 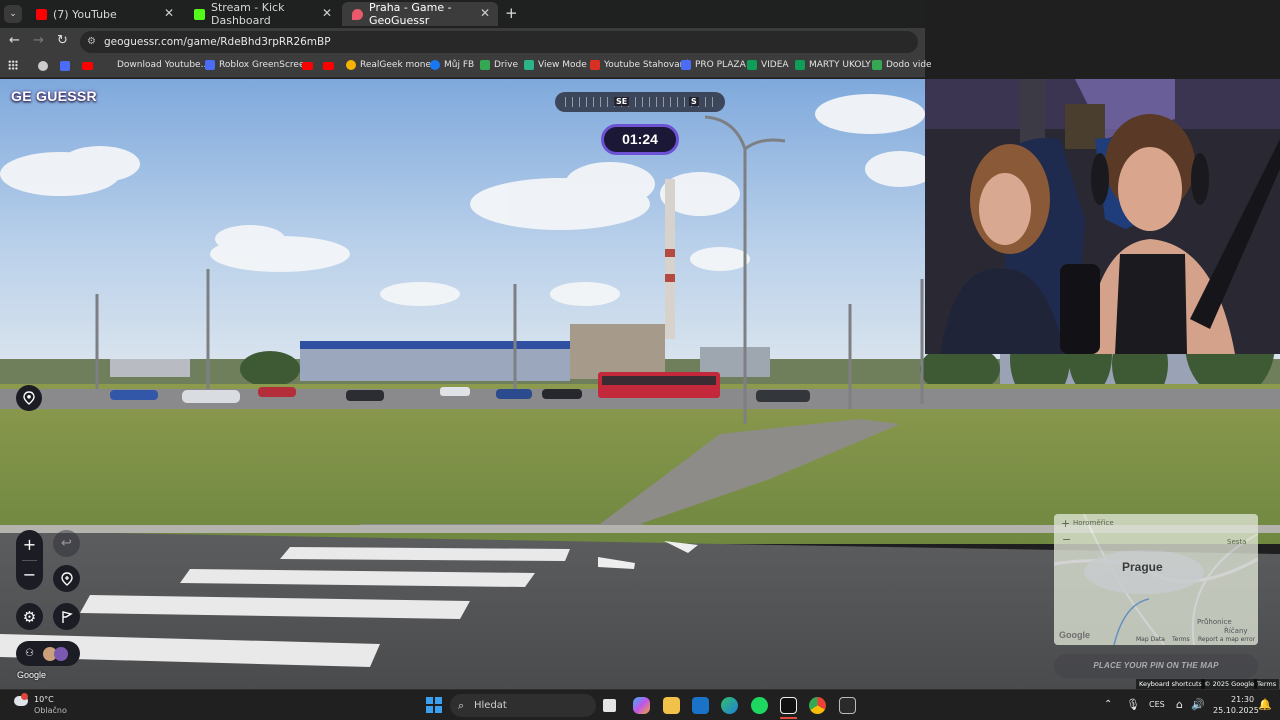 What do you see at coordinates (1214, 622) in the screenshot?
I see `map-place-label: Průhonice` at bounding box center [1214, 622].